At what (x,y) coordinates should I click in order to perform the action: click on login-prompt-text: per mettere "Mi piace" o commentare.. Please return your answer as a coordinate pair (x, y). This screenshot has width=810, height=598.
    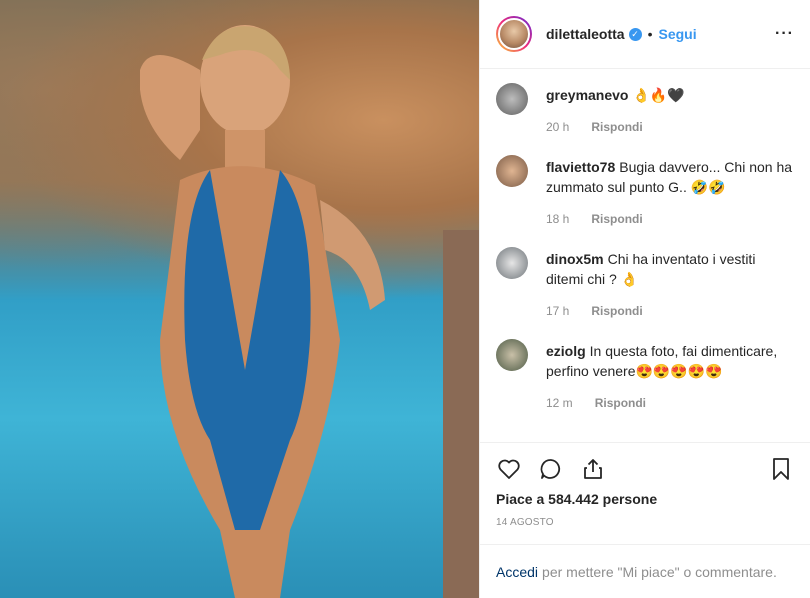
    Looking at the image, I should click on (659, 571).